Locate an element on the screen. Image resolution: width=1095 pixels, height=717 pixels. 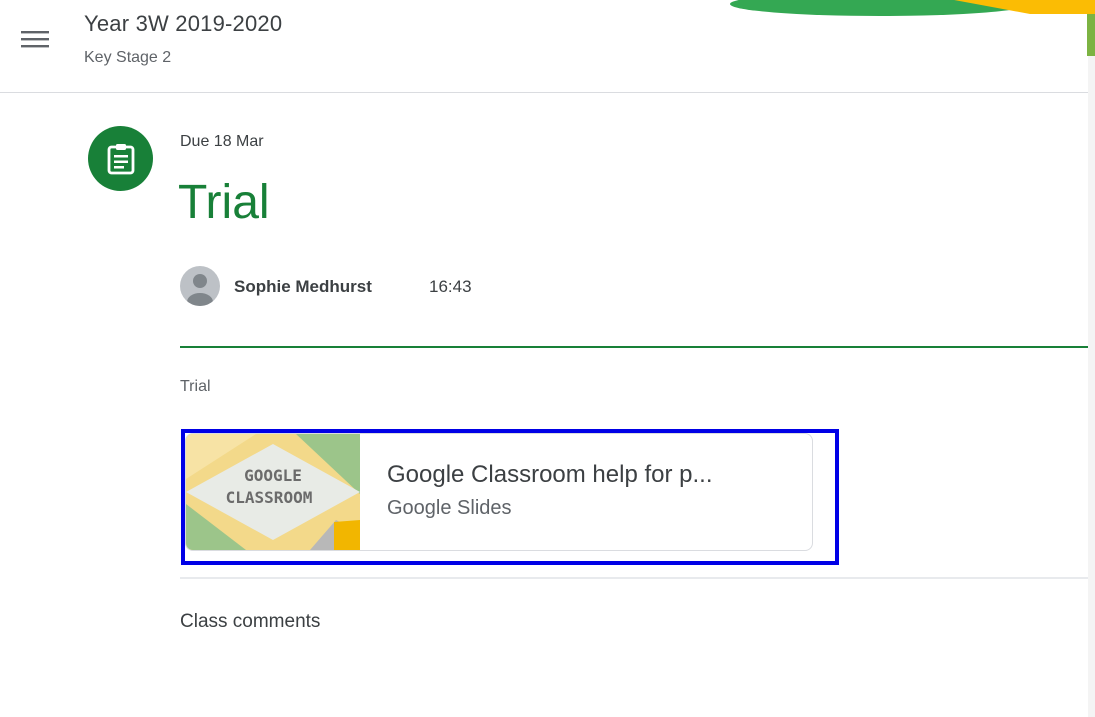
due-date: Due 18 Mar is located at coordinates (222, 141).